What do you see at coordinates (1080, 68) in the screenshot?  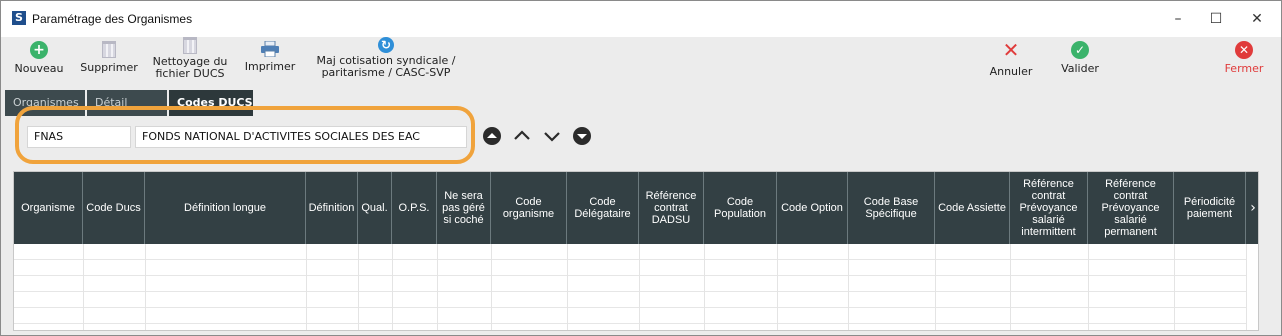 I see `valider-label: Valider` at bounding box center [1080, 68].